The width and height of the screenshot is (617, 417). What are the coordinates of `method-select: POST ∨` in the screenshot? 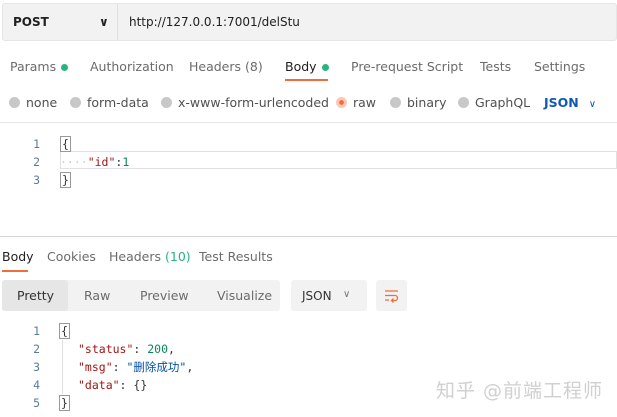 It's located at (60, 22).